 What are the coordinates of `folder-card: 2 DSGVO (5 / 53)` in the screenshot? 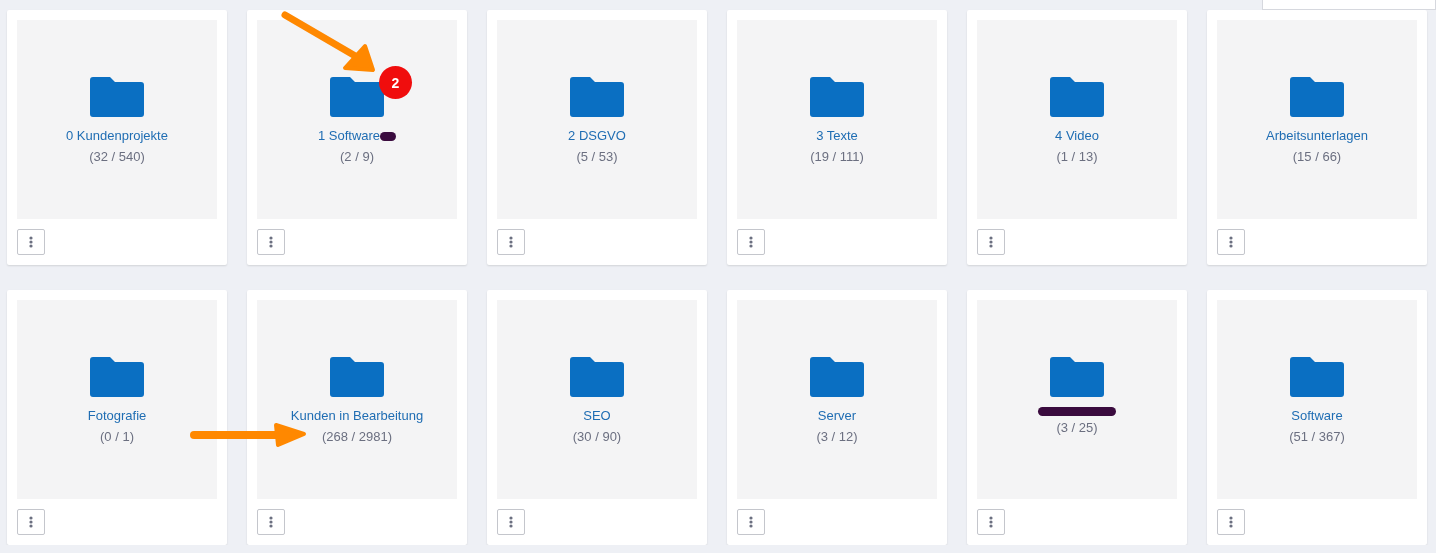 It's located at (597, 137).